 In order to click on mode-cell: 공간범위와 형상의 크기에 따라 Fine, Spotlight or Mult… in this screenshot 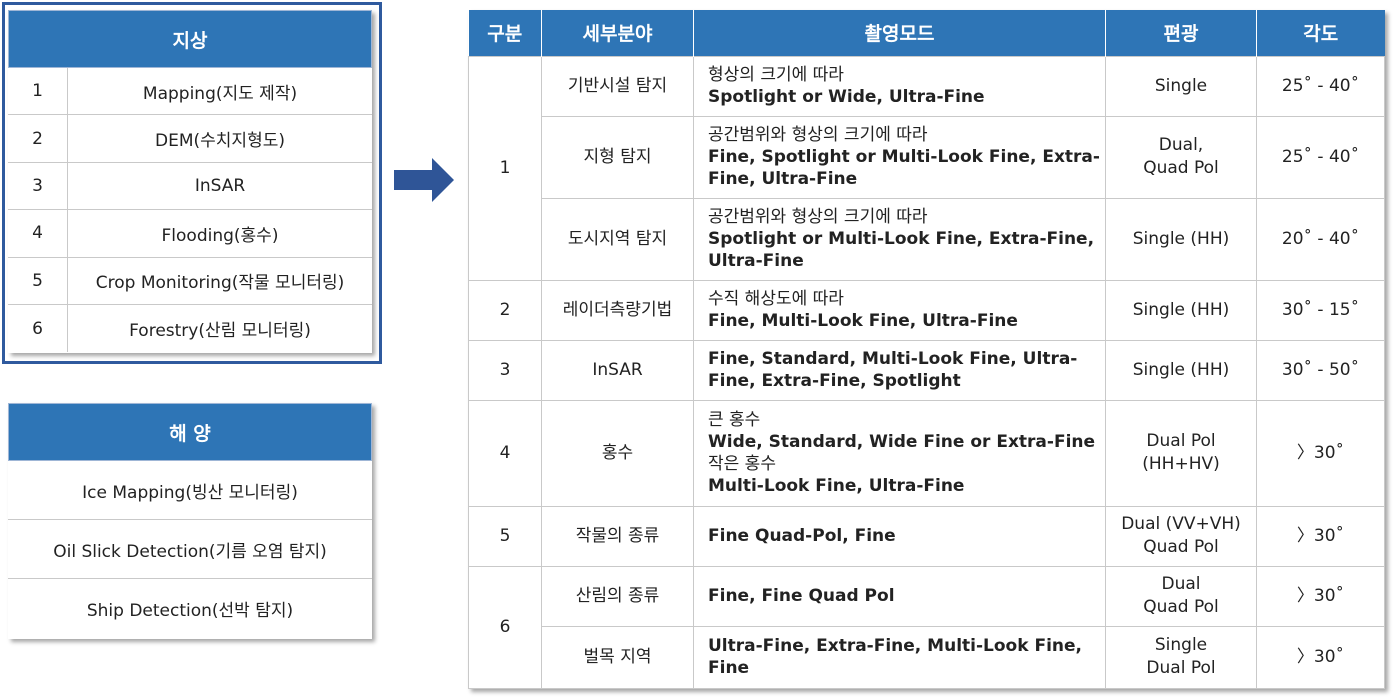, I will do `click(899, 157)`.